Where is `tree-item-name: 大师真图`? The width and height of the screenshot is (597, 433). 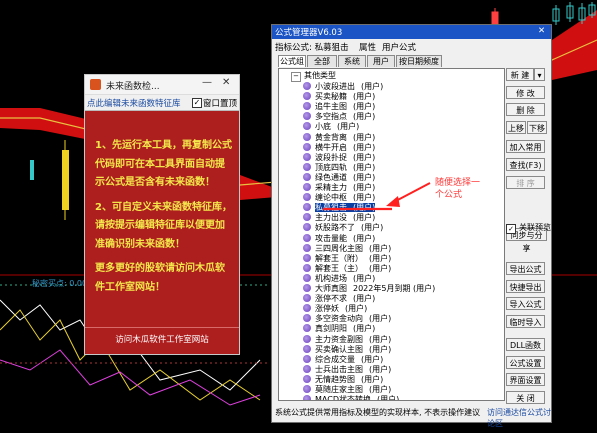 tree-item-name: 大师真图 is located at coordinates (331, 288).